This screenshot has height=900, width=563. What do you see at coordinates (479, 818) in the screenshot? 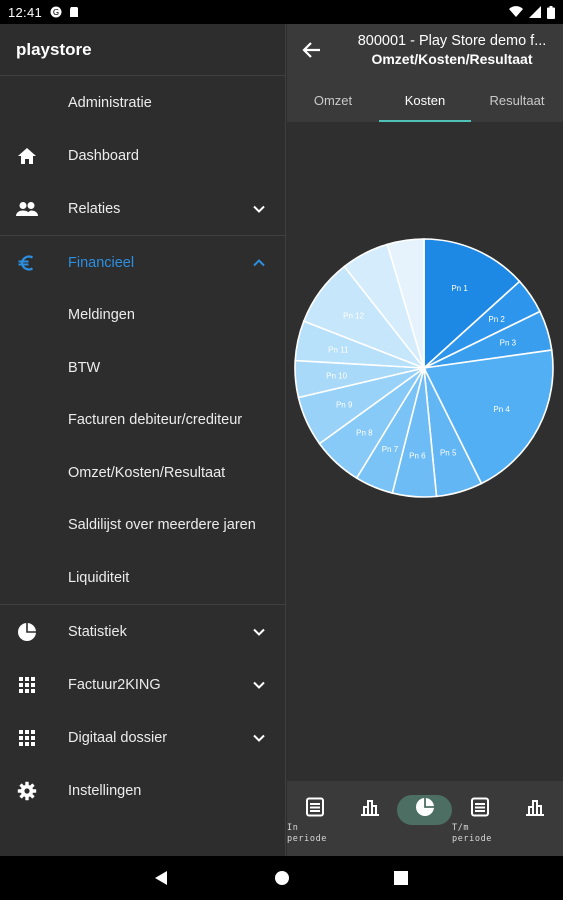
I see `nav-tm-periode-list: T/m periode` at bounding box center [479, 818].